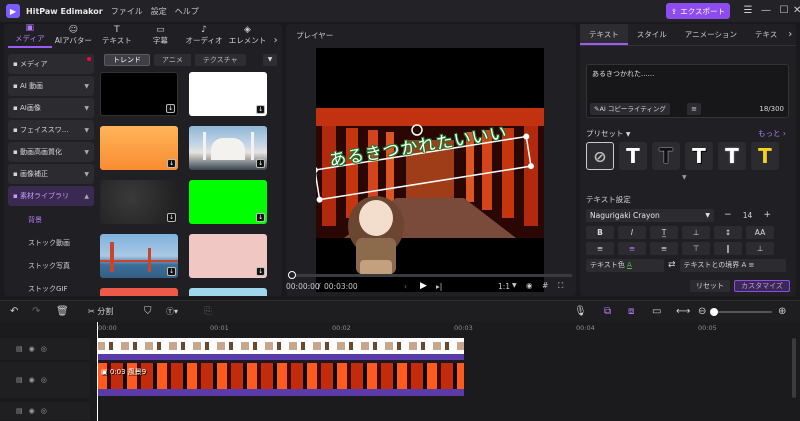 Image resolution: width=800 pixels, height=421 pixels. I want to click on redo-icon: ↷, so click(36, 312).